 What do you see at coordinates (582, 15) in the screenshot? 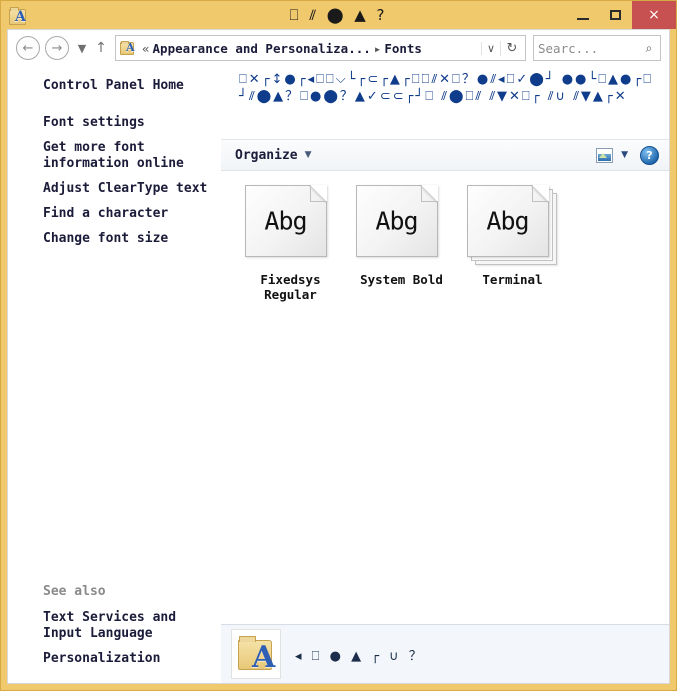
I see `minimize-button` at bounding box center [582, 15].